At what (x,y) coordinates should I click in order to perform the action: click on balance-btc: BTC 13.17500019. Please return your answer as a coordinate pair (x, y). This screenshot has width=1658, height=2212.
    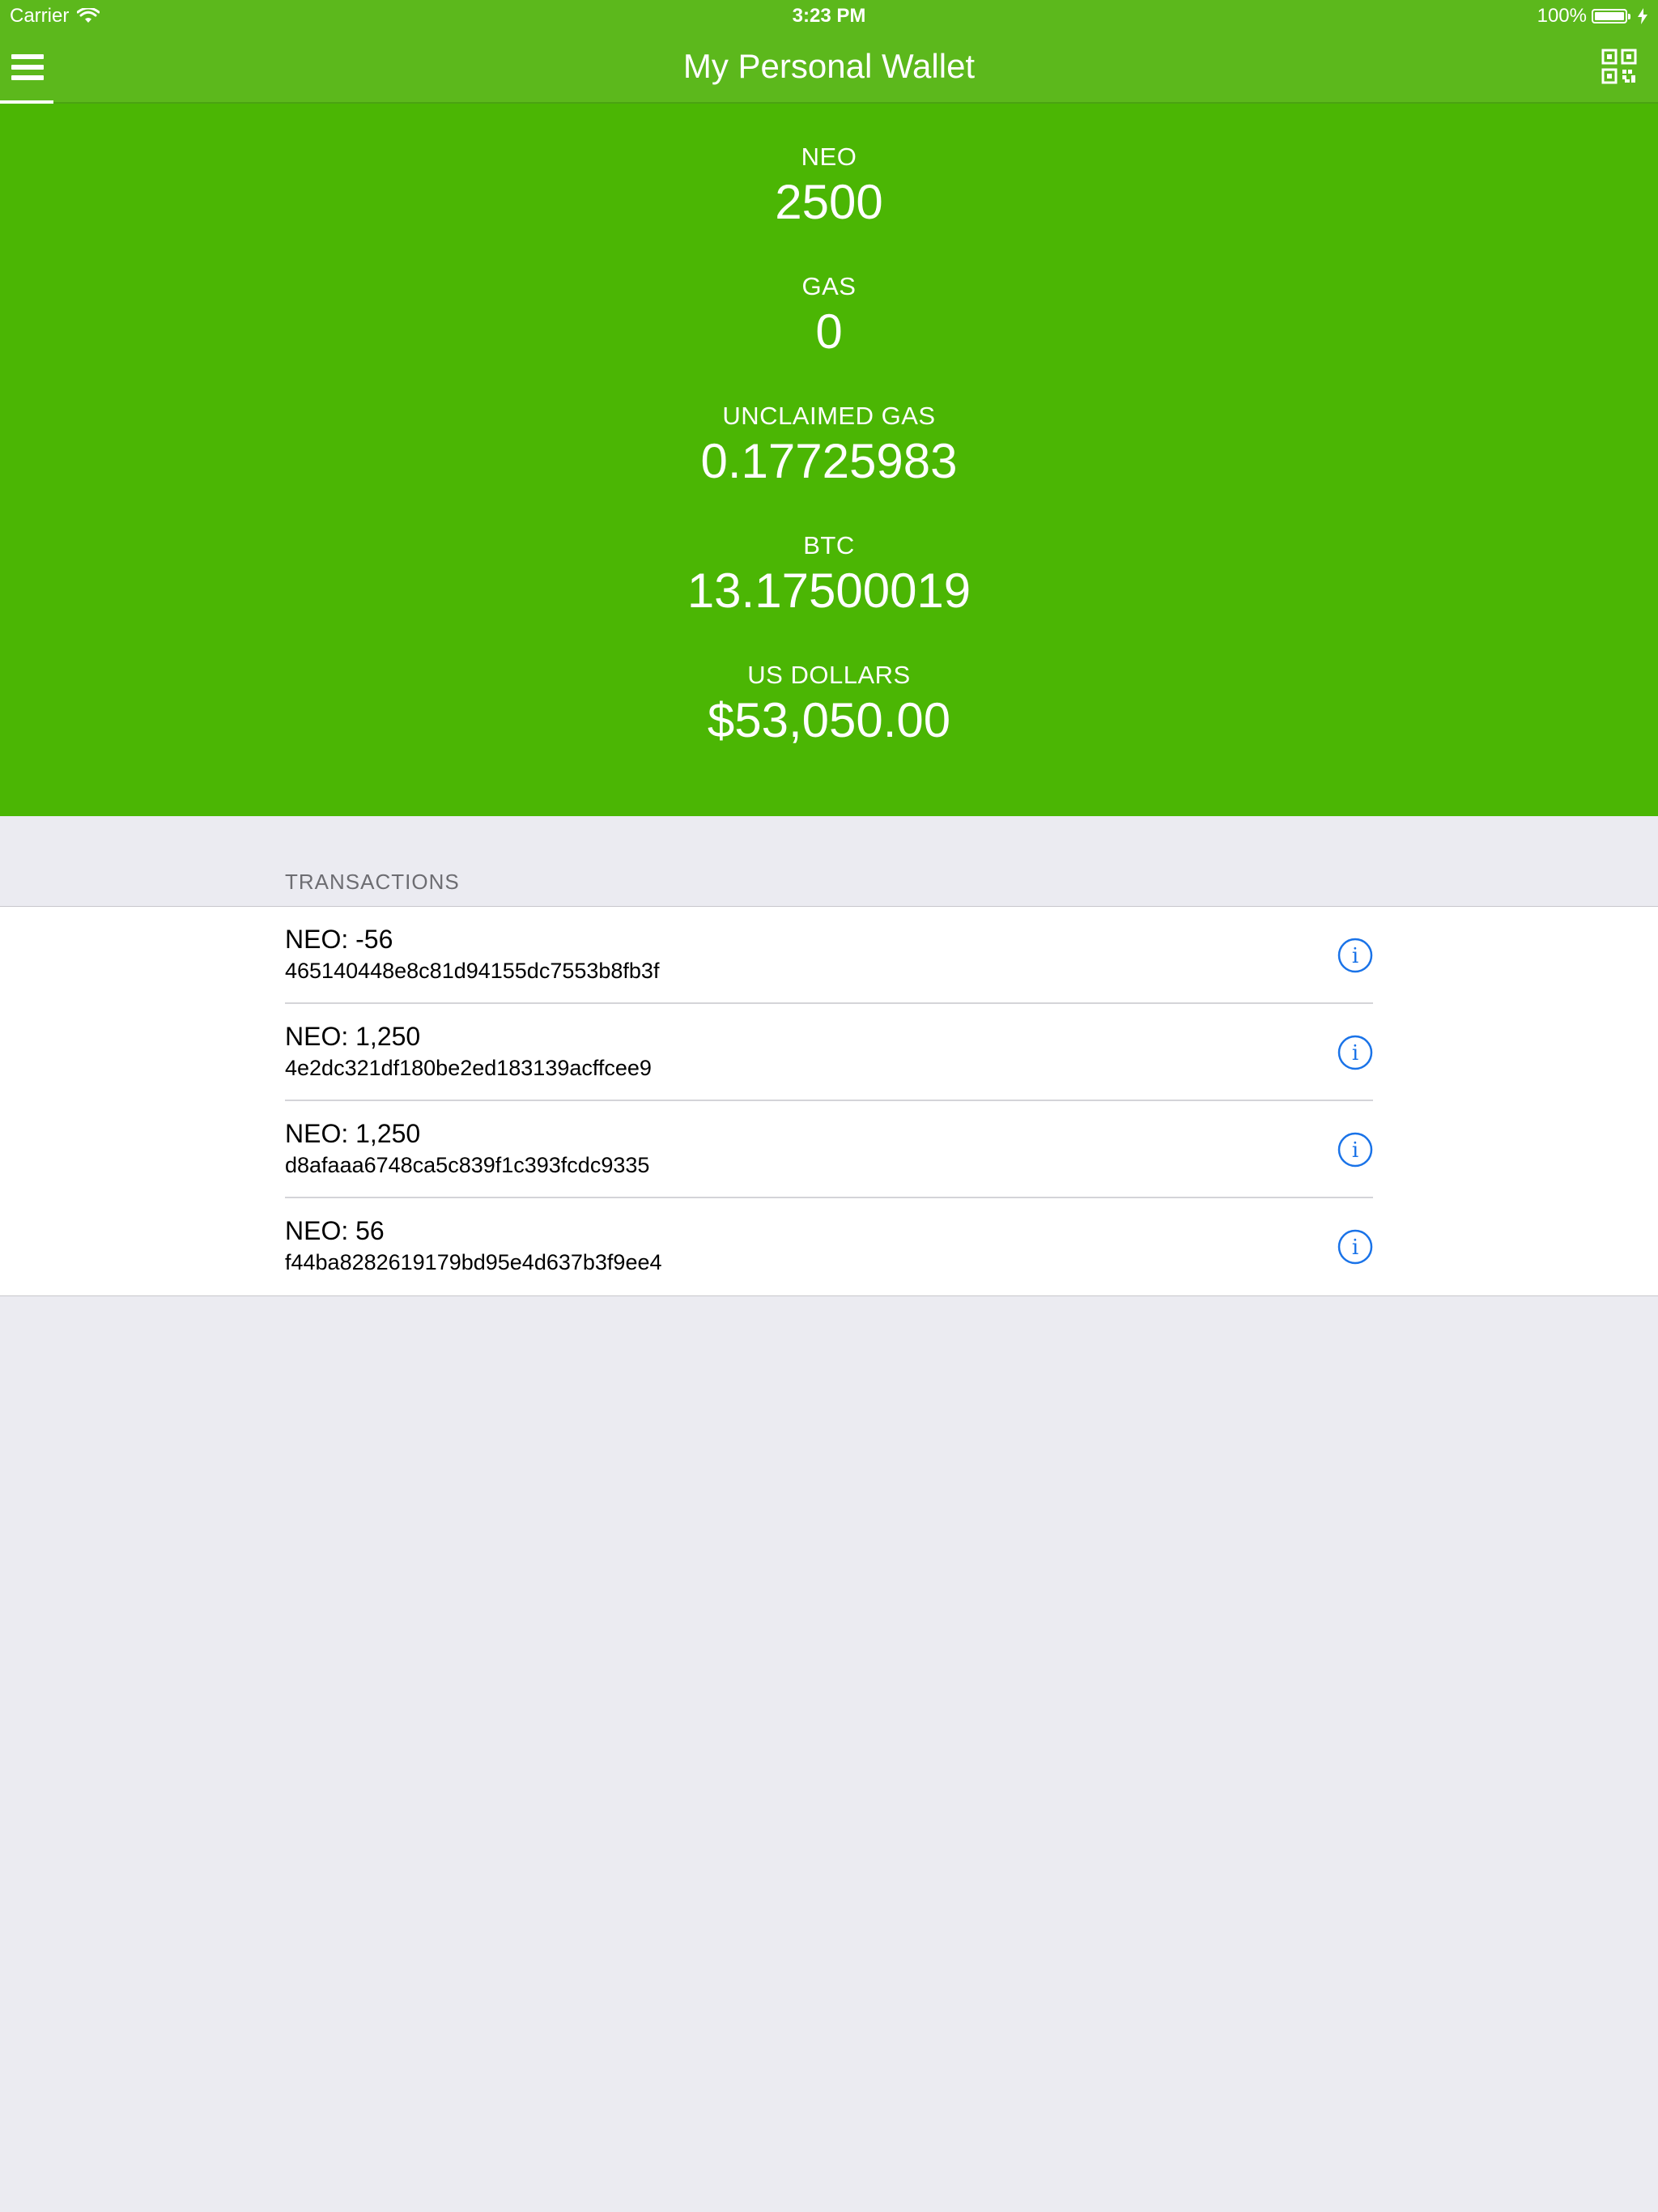
    Looking at the image, I should click on (829, 575).